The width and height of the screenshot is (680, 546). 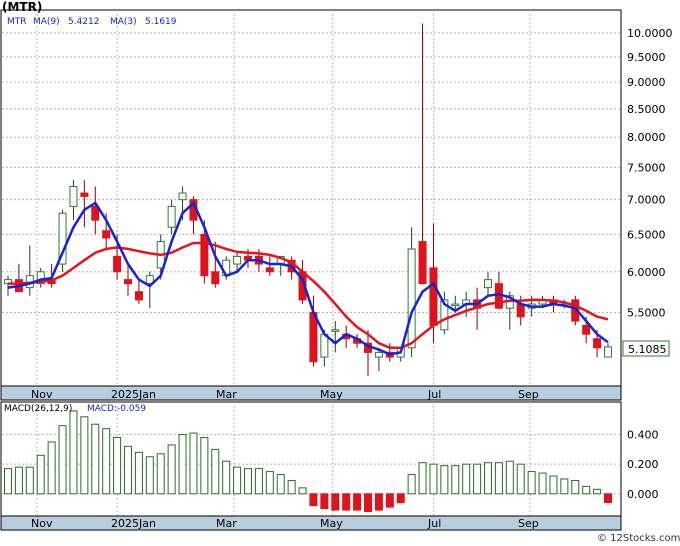 What do you see at coordinates (646, 137) in the screenshot?
I see `price-y-tick-label: 8.0000` at bounding box center [646, 137].